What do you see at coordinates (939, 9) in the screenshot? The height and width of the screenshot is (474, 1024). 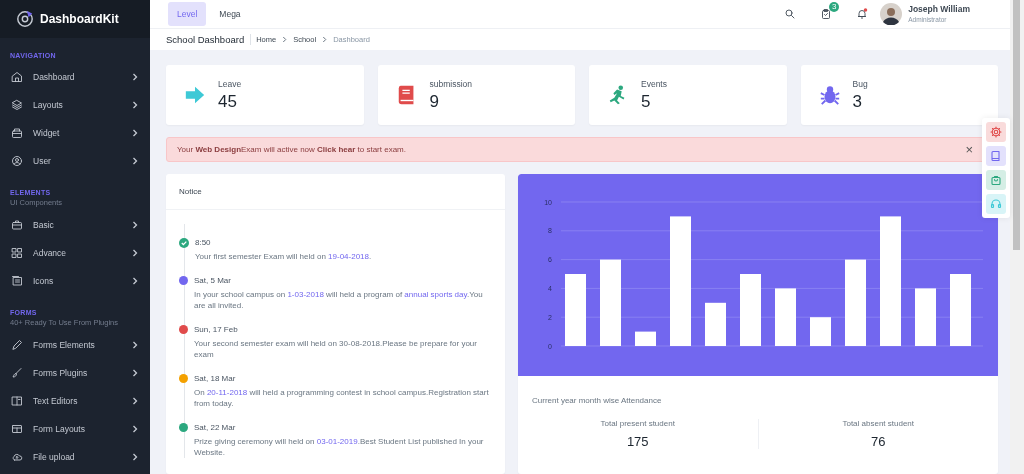 I see `user-name: Joseph William` at bounding box center [939, 9].